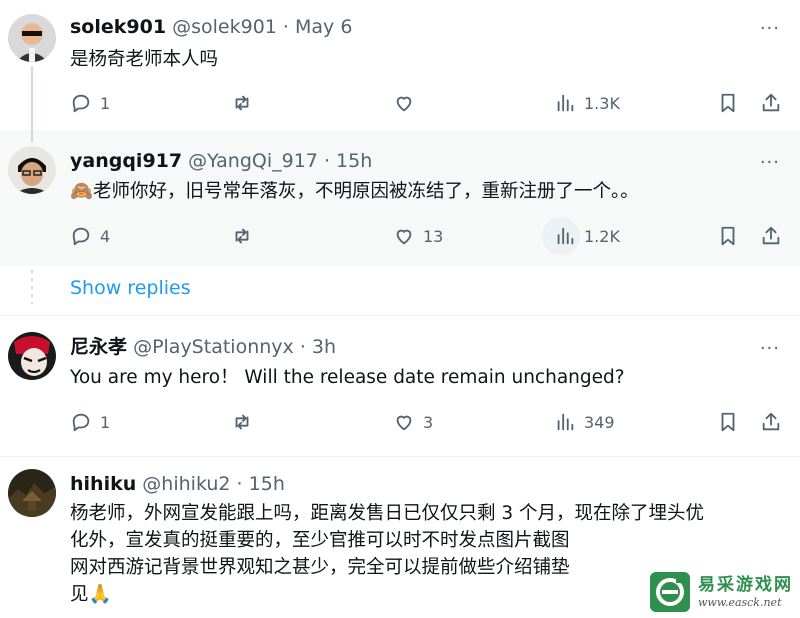 The height and width of the screenshot is (618, 800). What do you see at coordinates (103, 484) in the screenshot?
I see `display-name: hihiku` at bounding box center [103, 484].